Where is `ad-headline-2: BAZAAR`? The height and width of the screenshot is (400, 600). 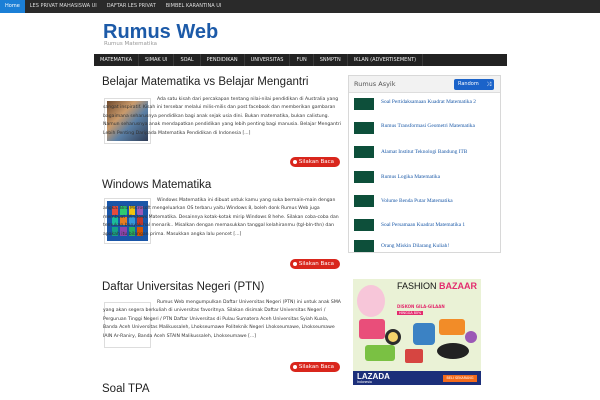 ad-headline-2: BAZAAR is located at coordinates (458, 286).